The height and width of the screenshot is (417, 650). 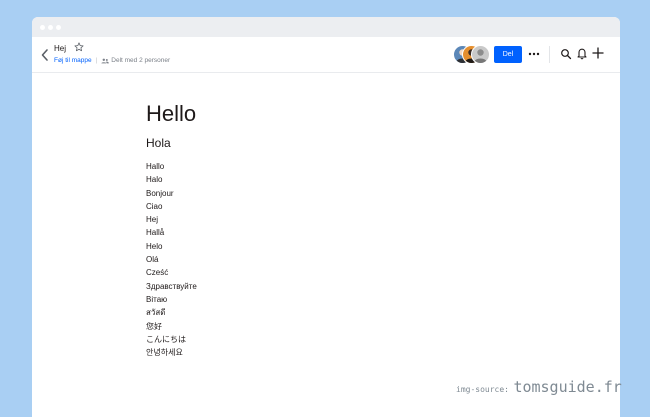 What do you see at coordinates (155, 166) in the screenshot?
I see `greeting-line: Hallo` at bounding box center [155, 166].